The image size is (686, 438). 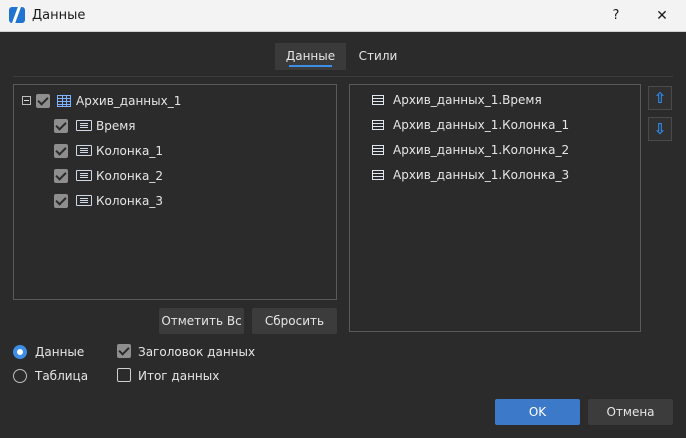 What do you see at coordinates (481, 150) in the screenshot?
I see `list-item: Архив_данных_1.Колонка_2` at bounding box center [481, 150].